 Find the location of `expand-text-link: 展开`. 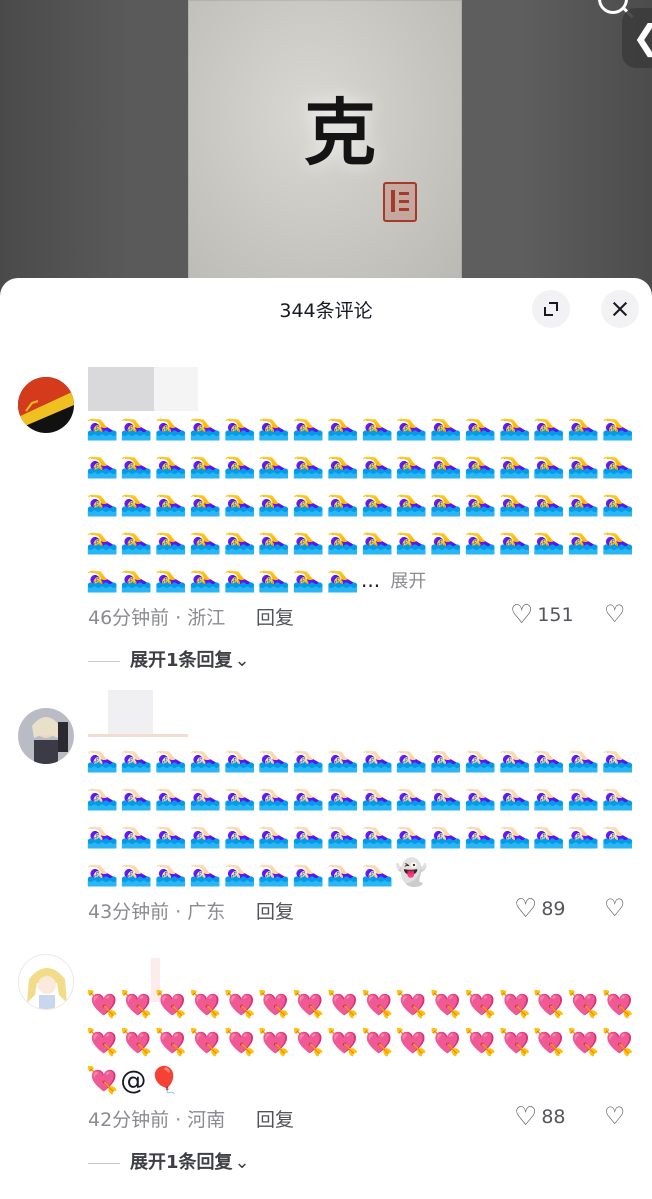

expand-text-link: 展开 is located at coordinates (408, 581).